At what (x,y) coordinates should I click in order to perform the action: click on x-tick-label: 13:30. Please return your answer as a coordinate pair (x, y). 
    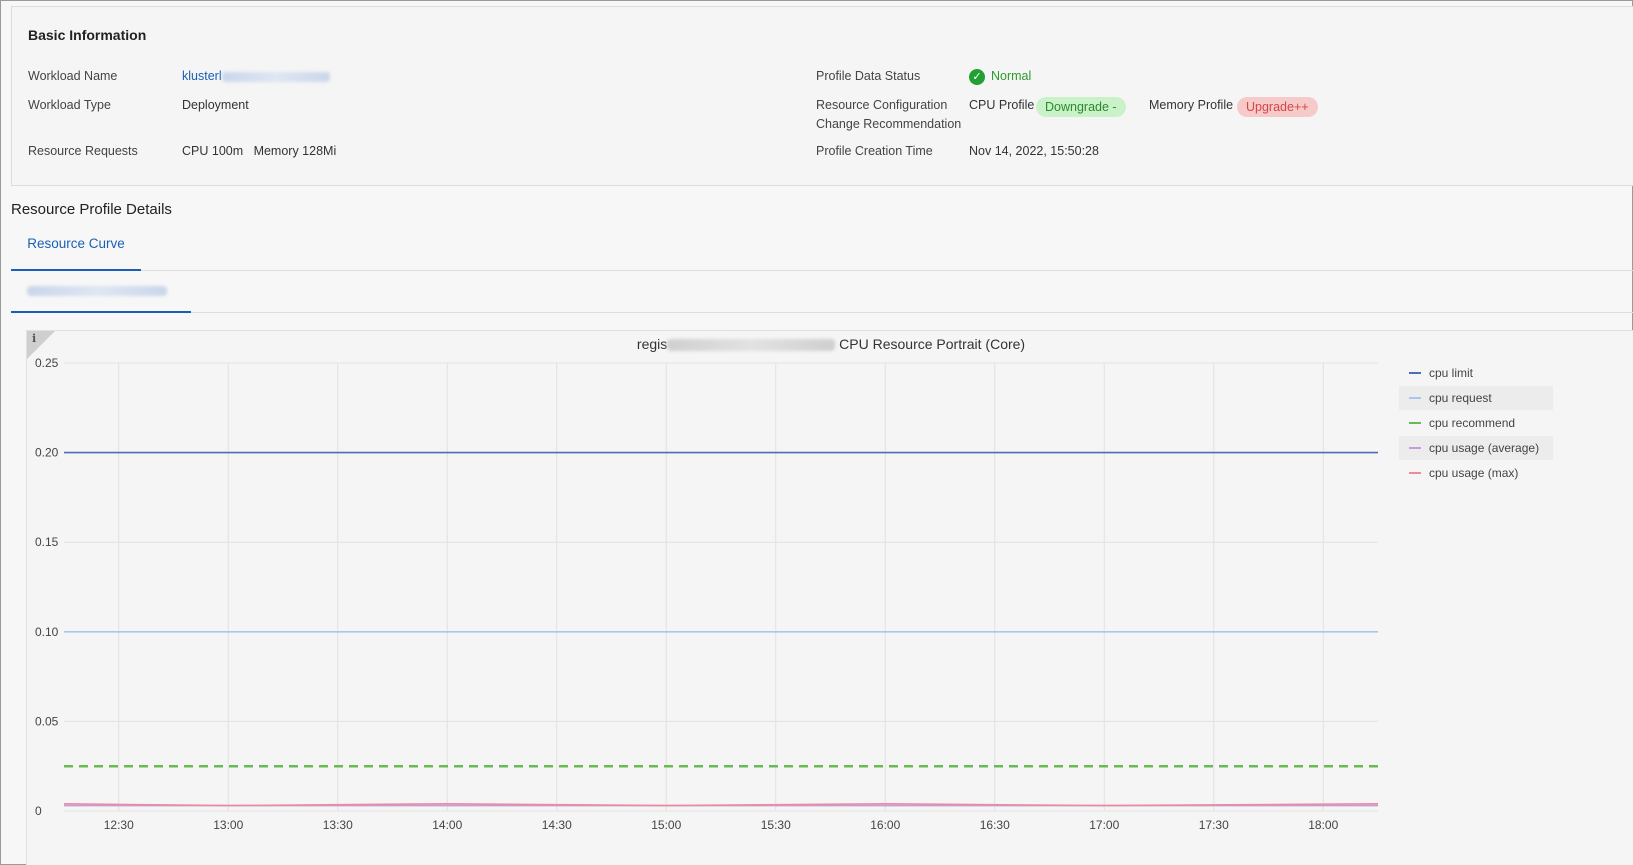
    Looking at the image, I should click on (338, 825).